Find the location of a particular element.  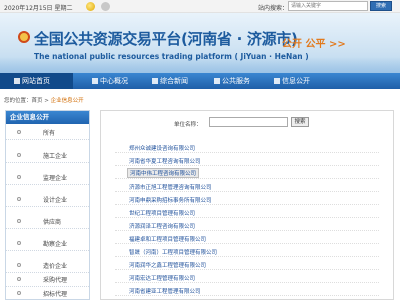

company-link: 河南润华之鑫工程管理有限公司 is located at coordinates (167, 265).